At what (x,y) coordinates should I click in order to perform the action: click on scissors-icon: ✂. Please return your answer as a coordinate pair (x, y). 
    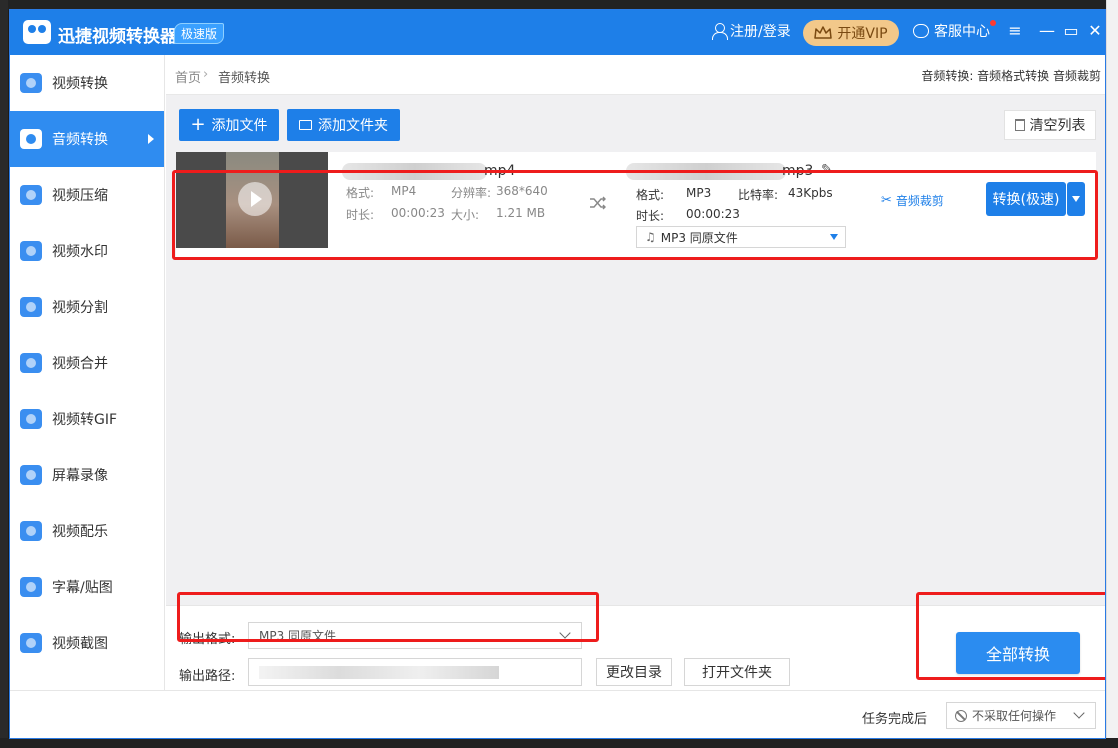
    Looking at the image, I should click on (886, 200).